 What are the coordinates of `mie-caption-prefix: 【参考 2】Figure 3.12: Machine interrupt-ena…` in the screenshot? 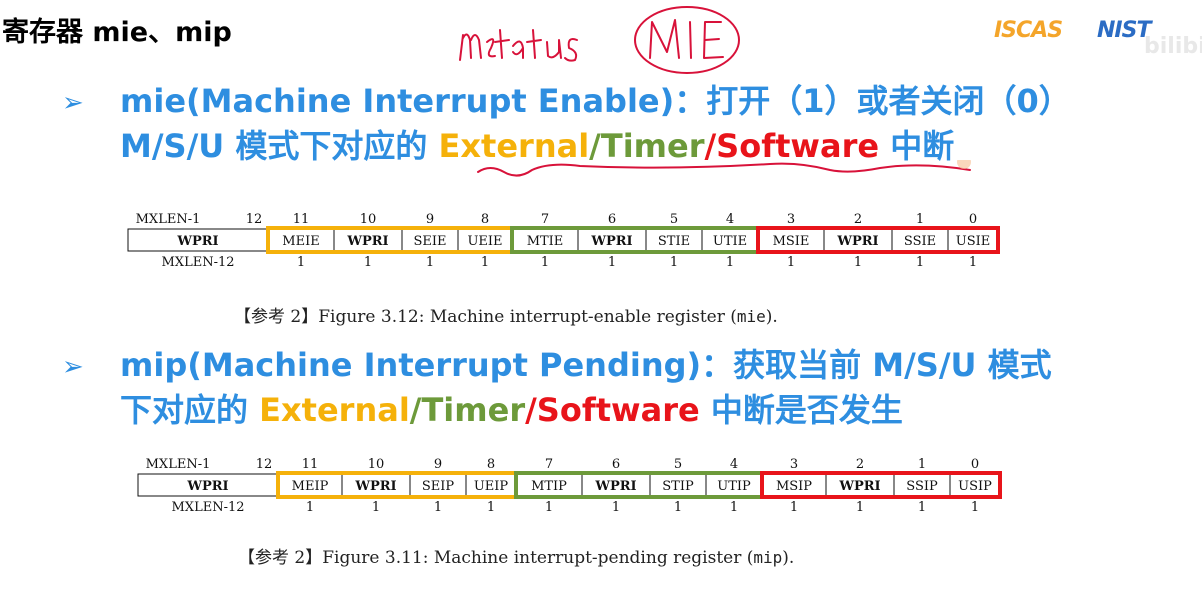 It's located at (485, 317).